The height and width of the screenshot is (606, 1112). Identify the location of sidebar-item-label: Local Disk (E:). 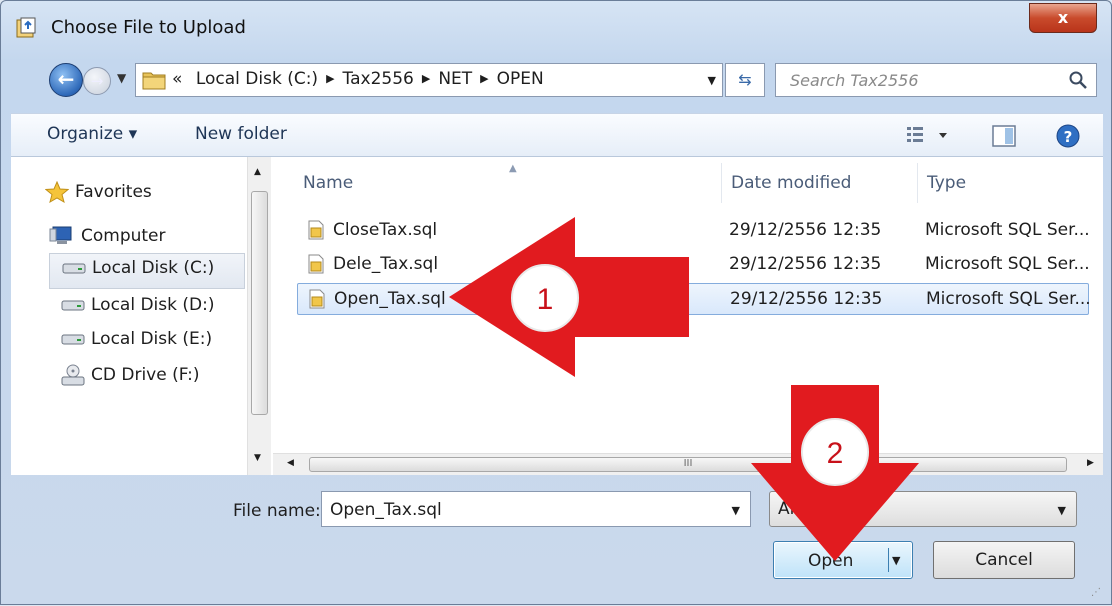
(152, 339).